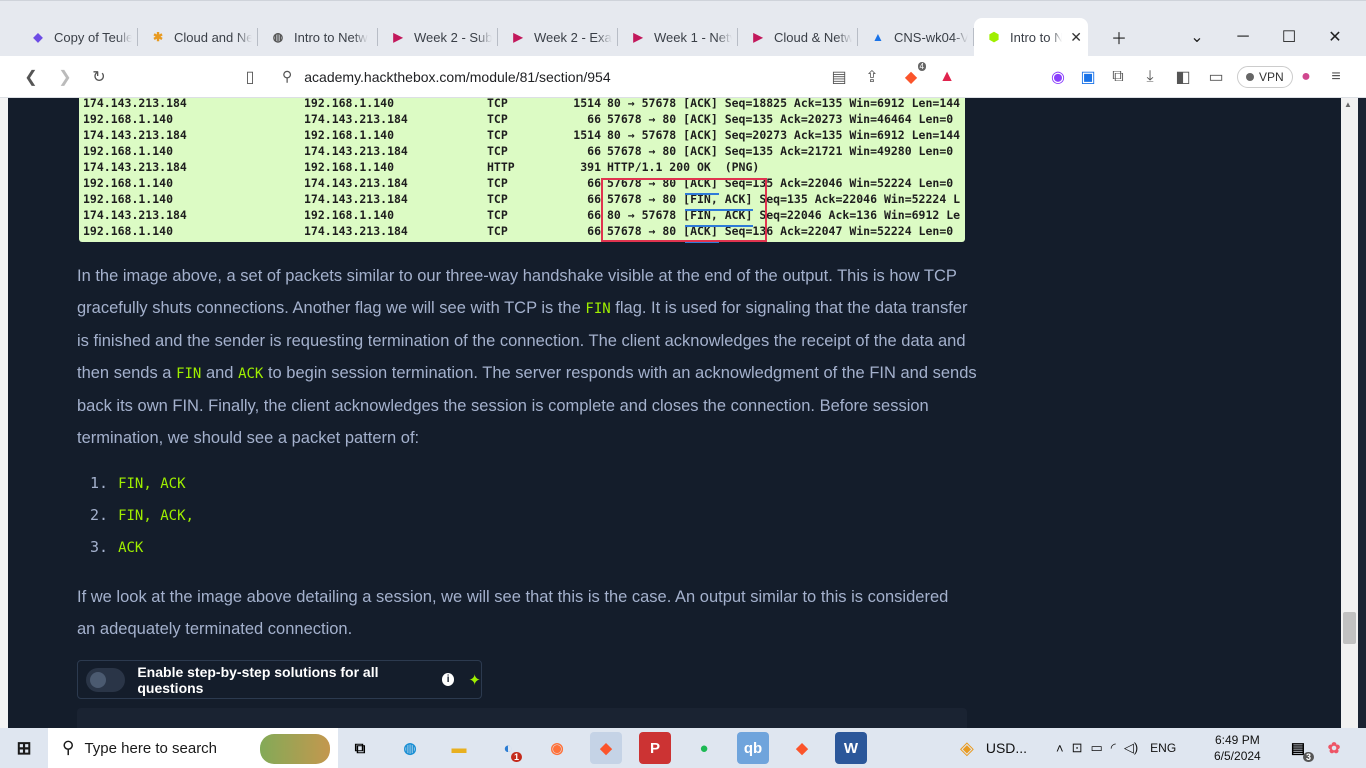 The height and width of the screenshot is (768, 1366). Describe the element at coordinates (356, 231) in the screenshot. I see `packet-destination: 174.143.213.184` at that location.